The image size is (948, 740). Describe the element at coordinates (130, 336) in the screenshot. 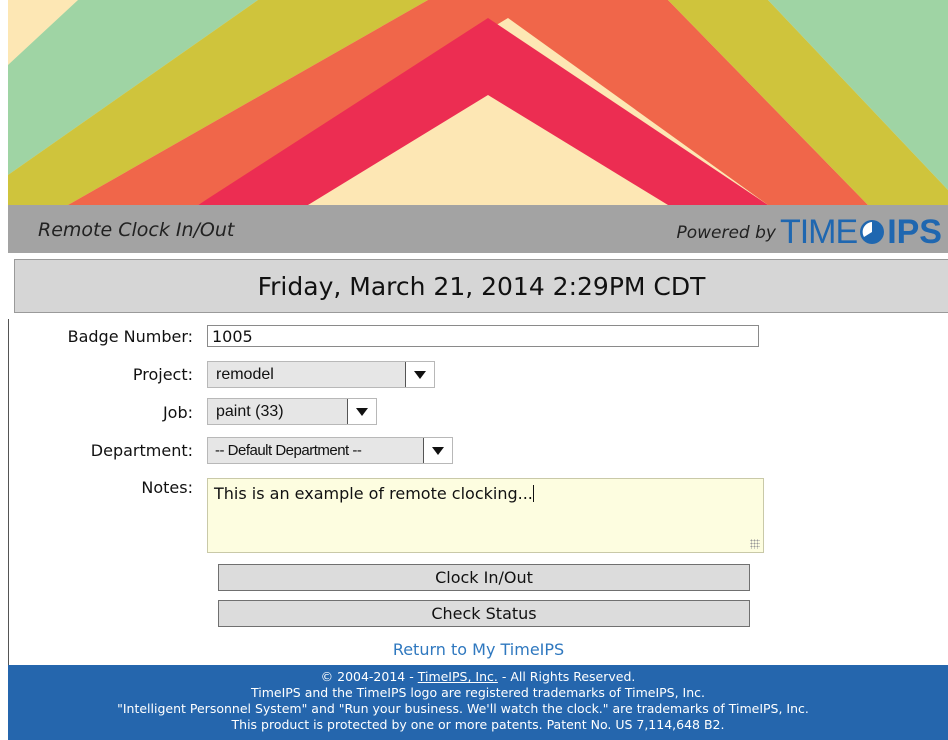

I see `badge-number-label: Badge Number:` at that location.